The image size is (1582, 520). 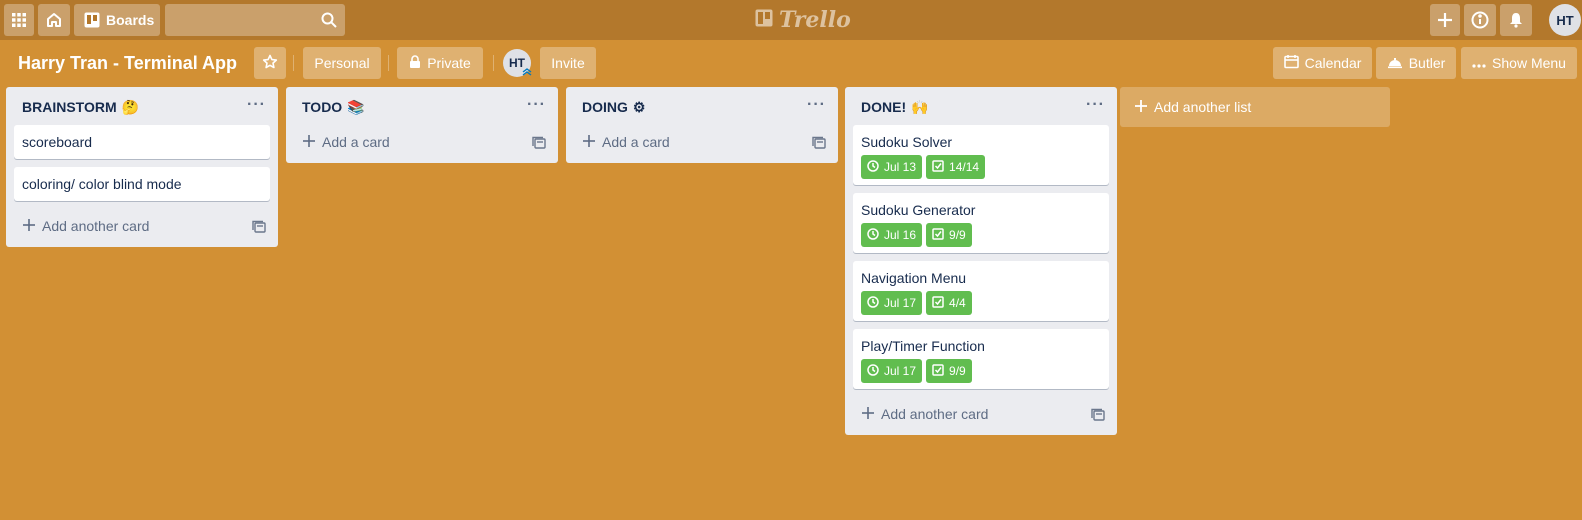 I want to click on invite-button: Invite, so click(x=568, y=63).